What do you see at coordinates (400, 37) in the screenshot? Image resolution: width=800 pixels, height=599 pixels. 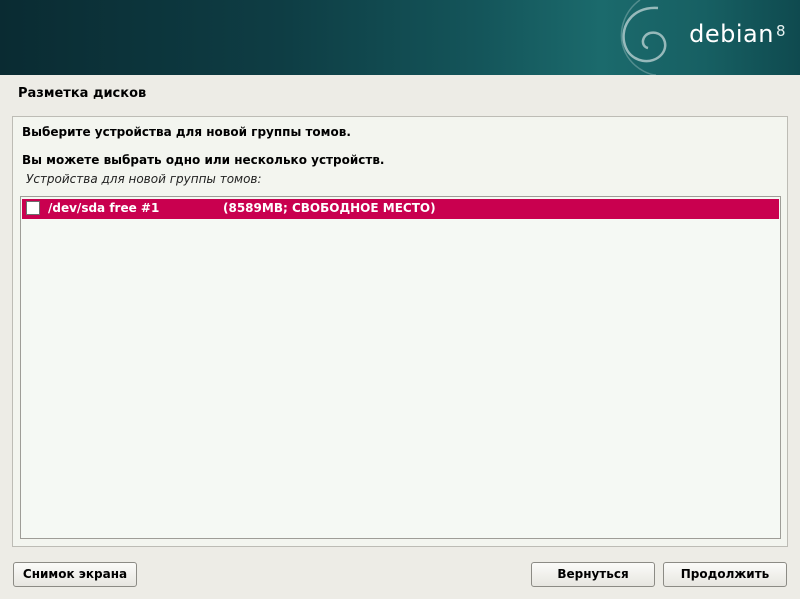 I see `header-banner: debian 8` at bounding box center [400, 37].